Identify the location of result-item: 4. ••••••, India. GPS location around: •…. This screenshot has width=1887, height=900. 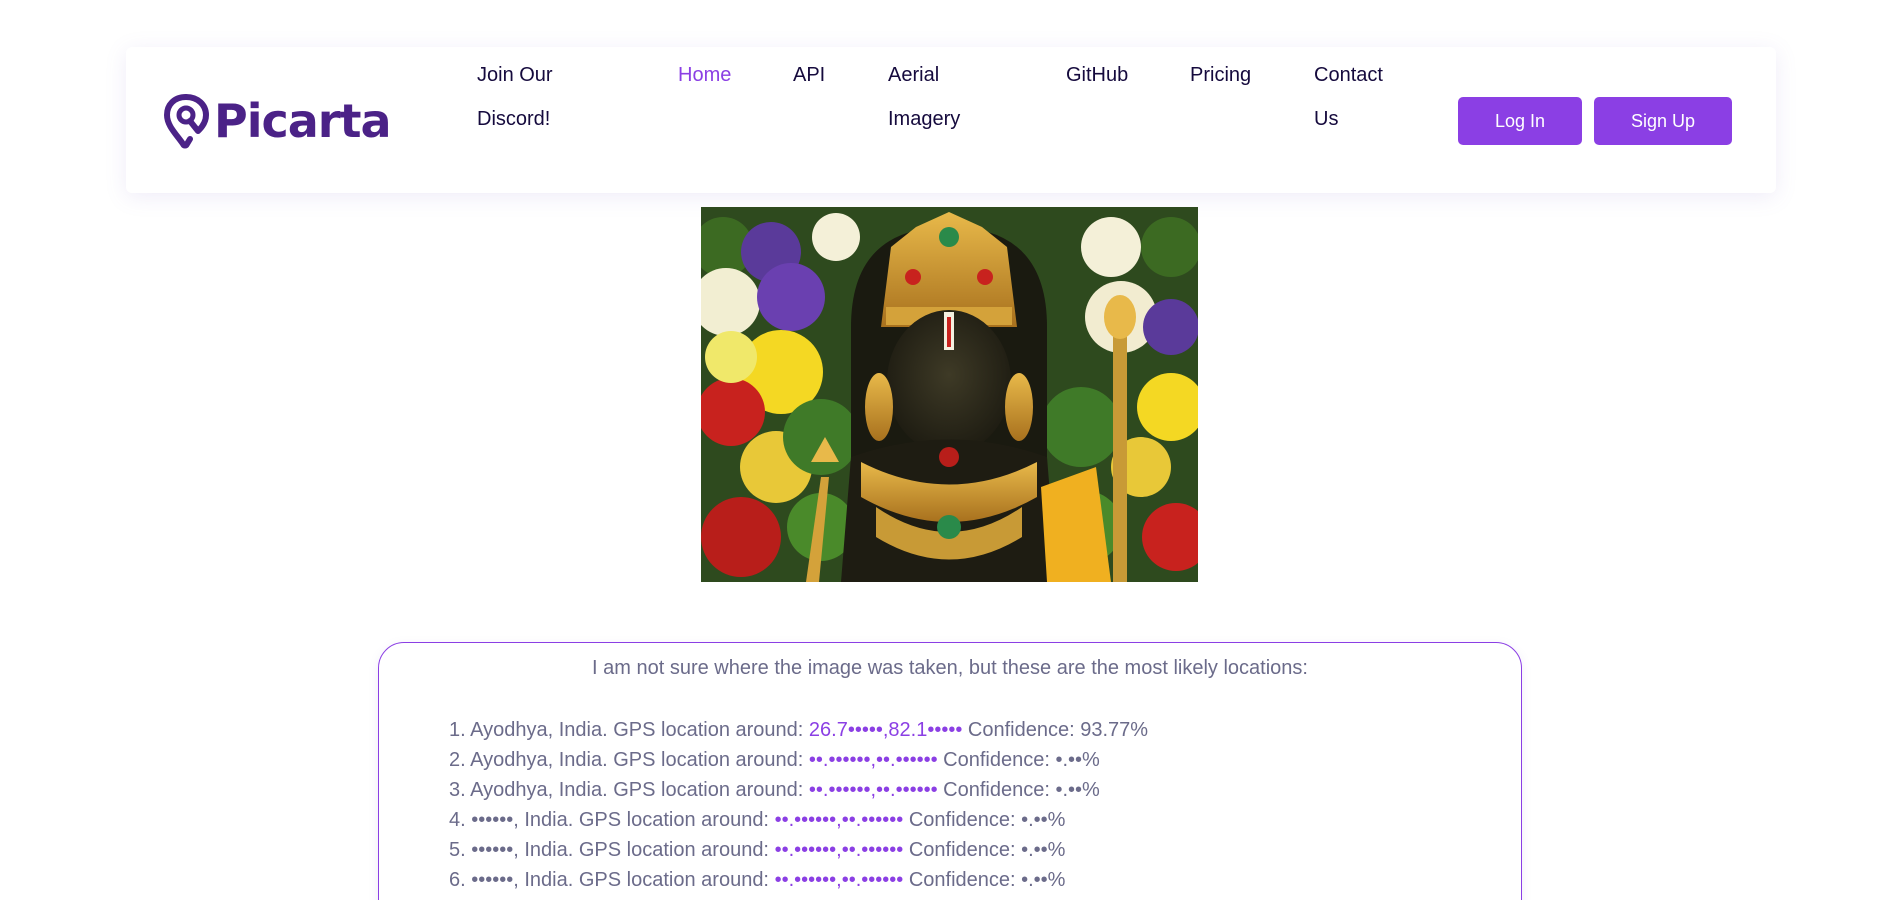
(798, 820).